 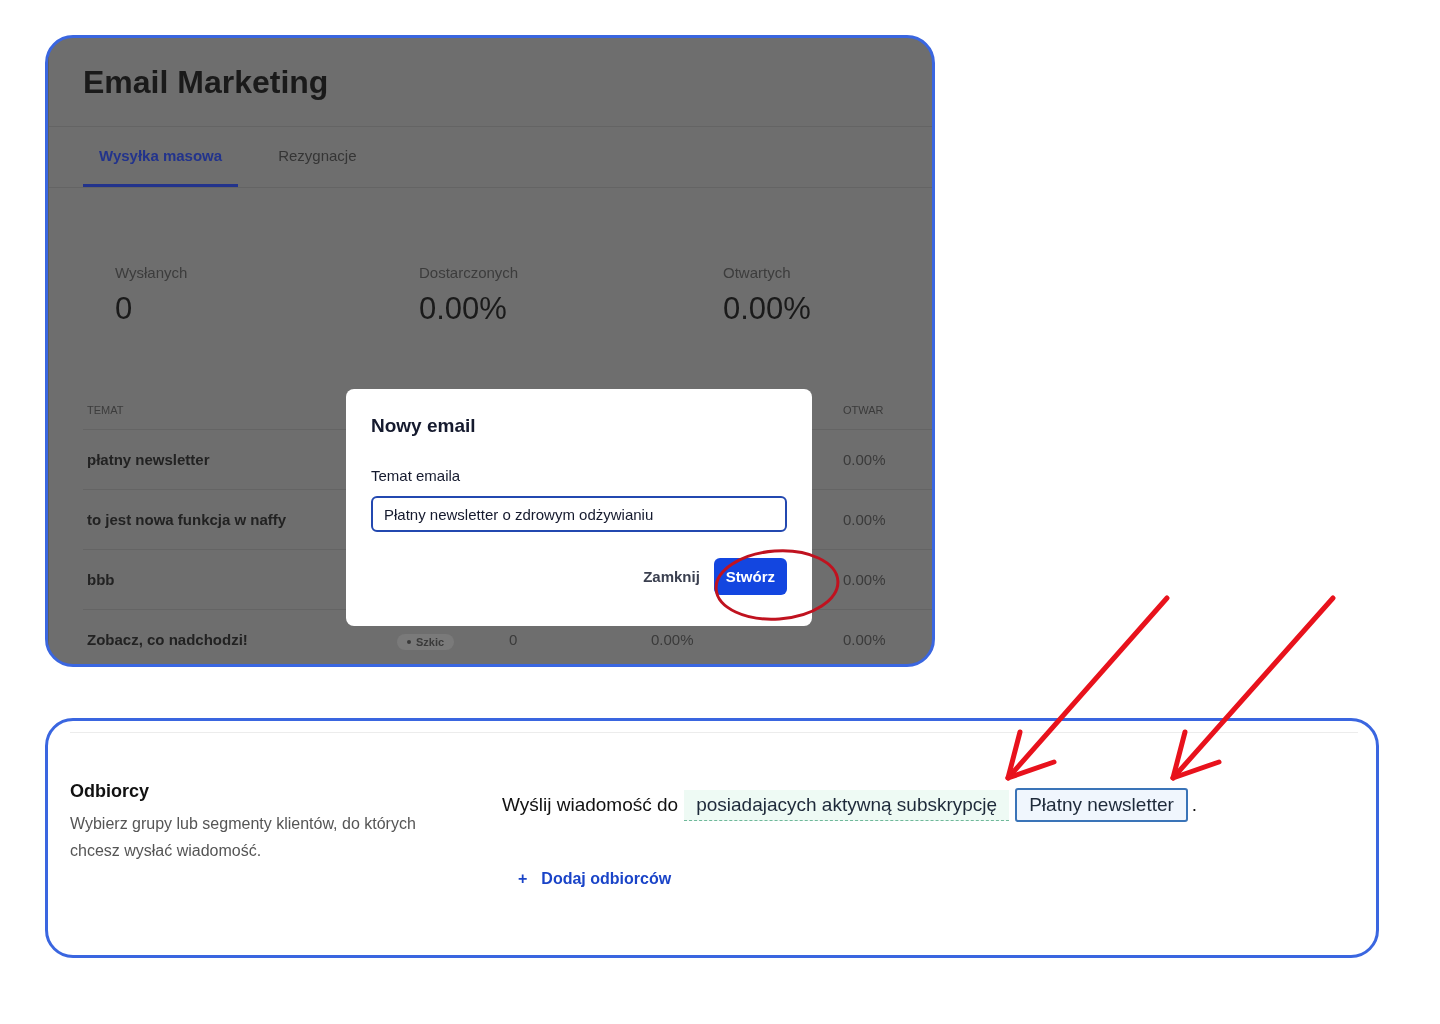 I want to click on page-title: Email Marketing, so click(x=206, y=82).